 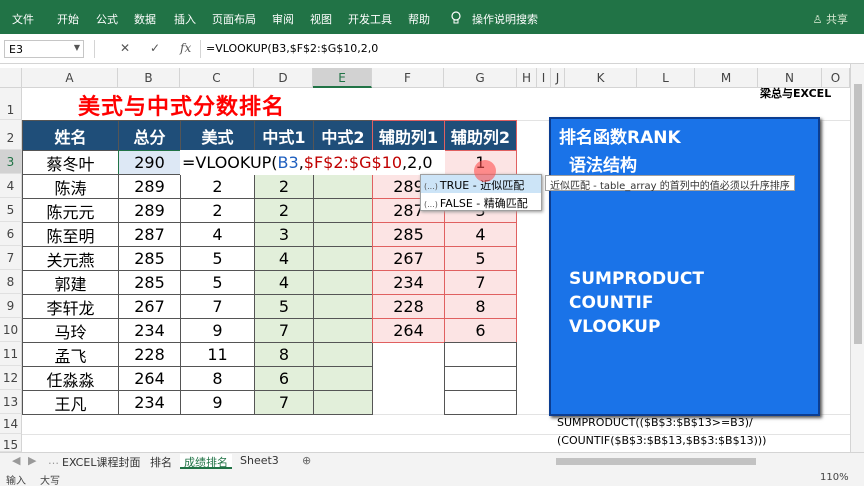 I want to click on col-header-j: J, so click(x=558, y=78).